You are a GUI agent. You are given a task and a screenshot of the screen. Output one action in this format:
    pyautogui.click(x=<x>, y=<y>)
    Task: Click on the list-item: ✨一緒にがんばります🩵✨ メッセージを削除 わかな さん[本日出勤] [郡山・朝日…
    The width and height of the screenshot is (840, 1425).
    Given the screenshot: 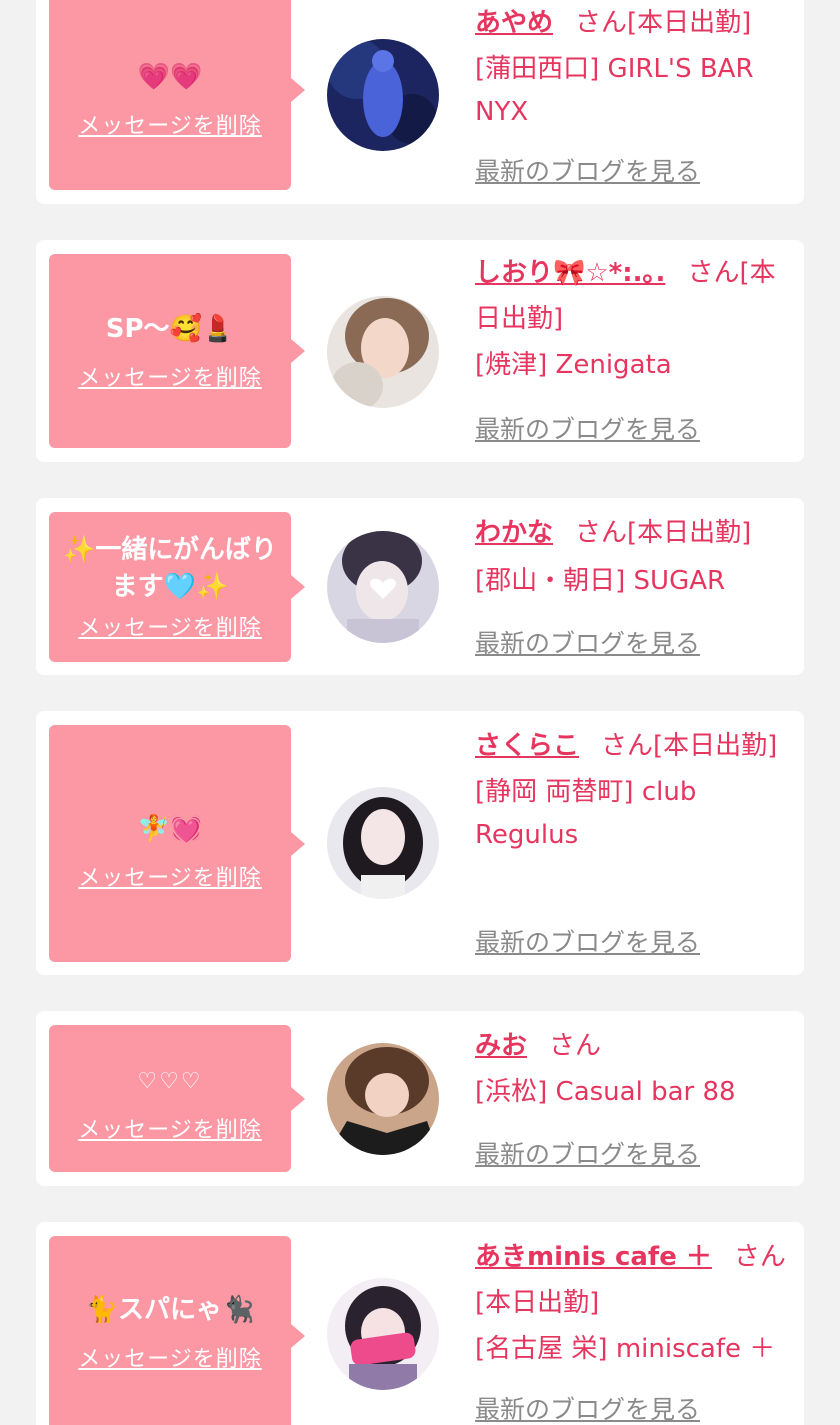 What is the action you would take?
    pyautogui.click(x=420, y=586)
    